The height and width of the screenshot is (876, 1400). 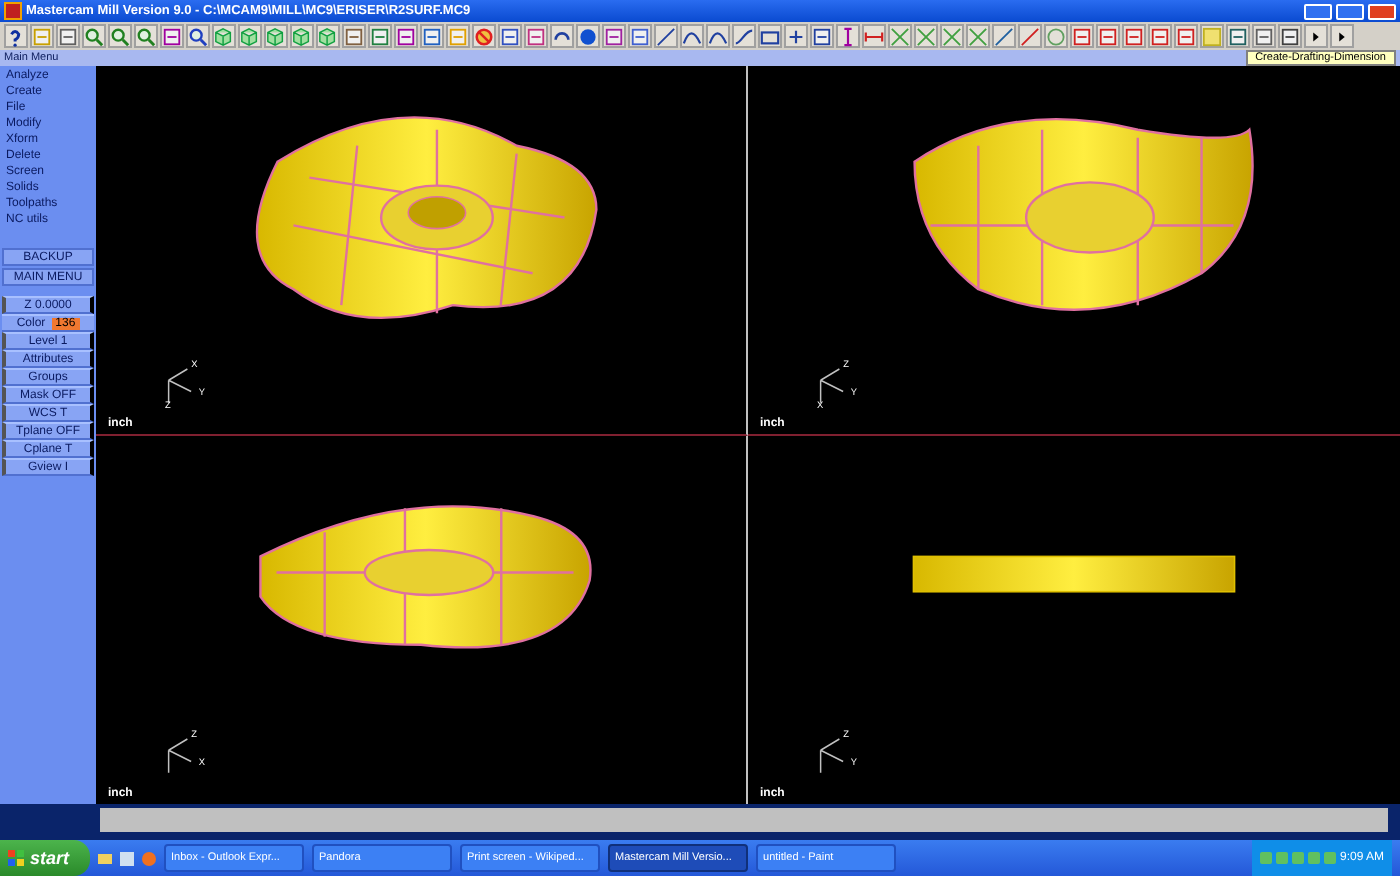 I want to click on vertical-dimension-icon, so click(x=848, y=36).